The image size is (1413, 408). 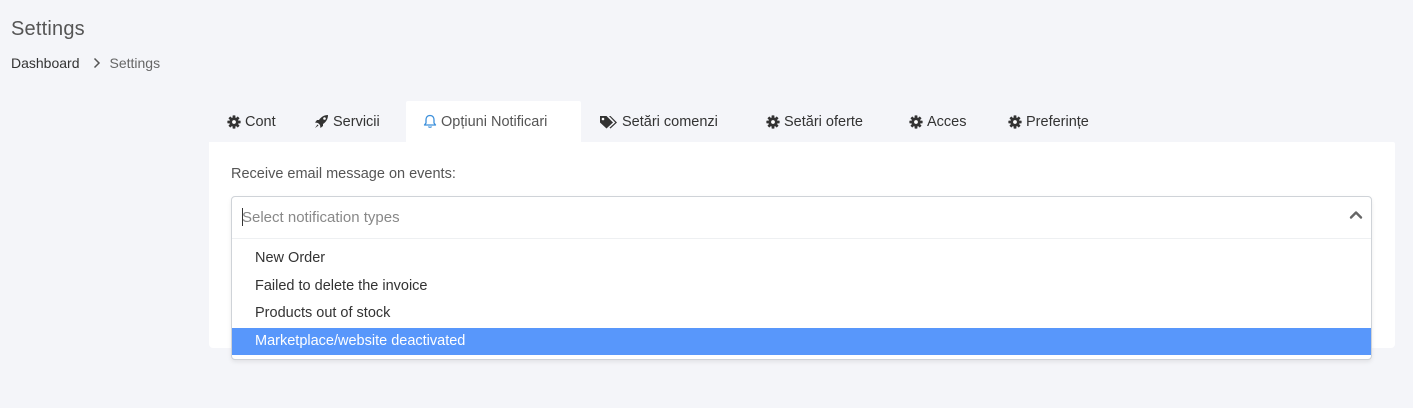 I want to click on tab-setari-oferte: Setări oferte, so click(x=819, y=121).